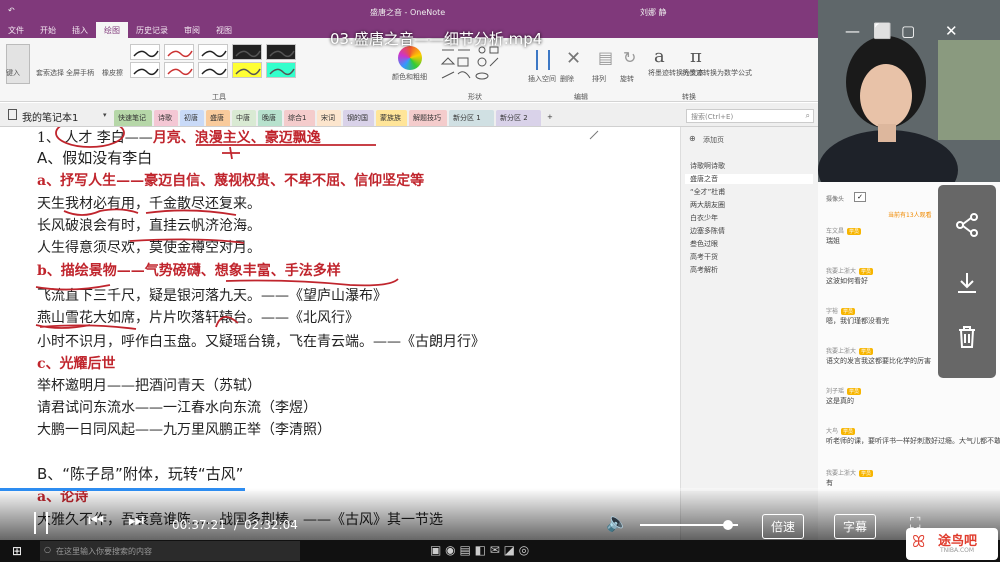  What do you see at coordinates (271, 525) in the screenshot?
I see `time-total: 02:32:04` at bounding box center [271, 525].